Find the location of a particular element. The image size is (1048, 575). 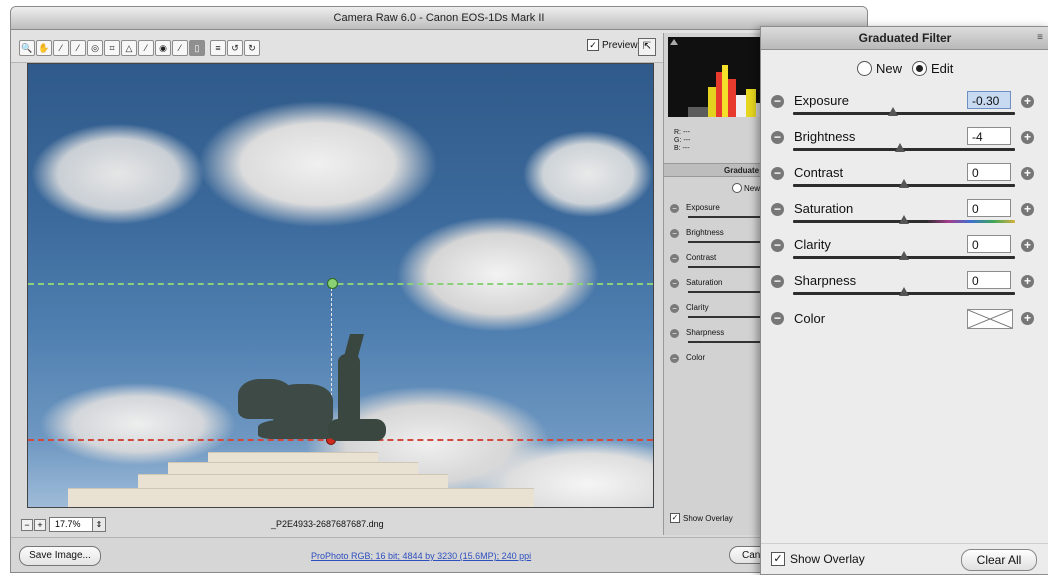

sharpness-minus-icon: − is located at coordinates (777, 281).